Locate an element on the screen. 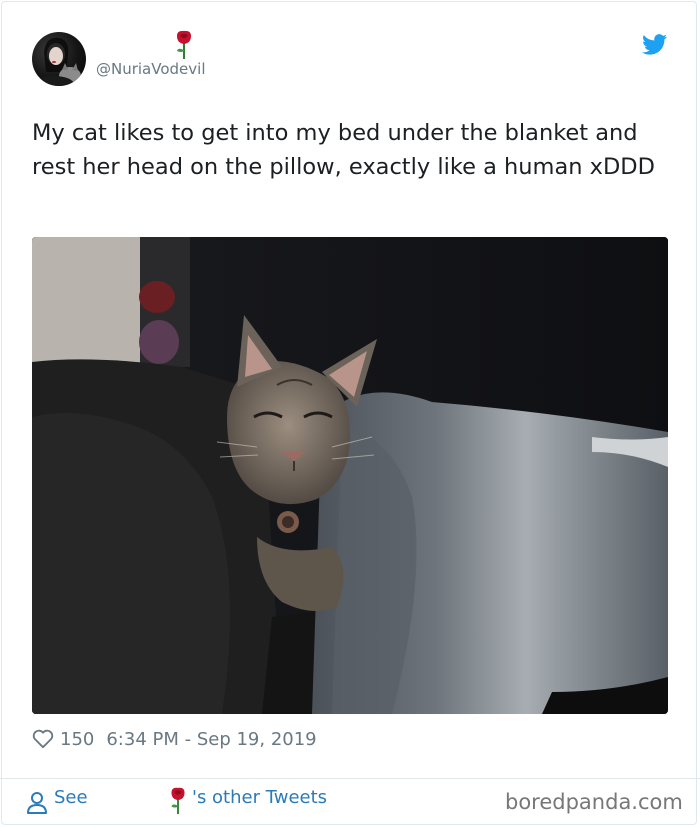  like-count: 150 is located at coordinates (77, 739).